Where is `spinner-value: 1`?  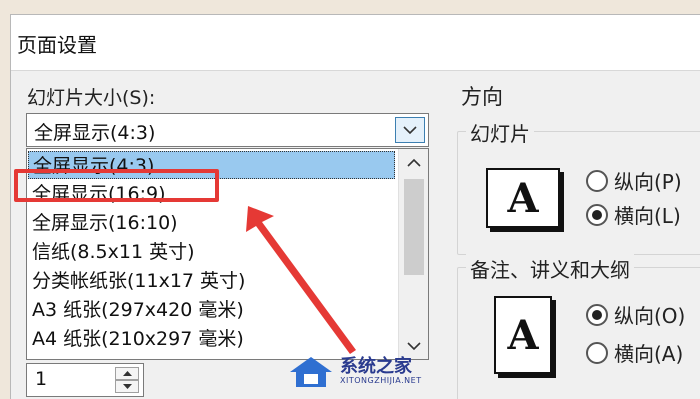 spinner-value: 1 is located at coordinates (41, 379).